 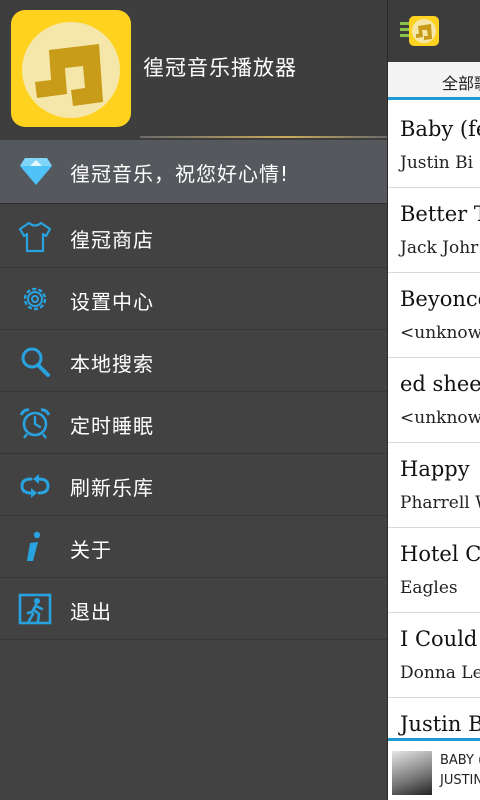 I want to click on now-playing-artist: JUSTIN, so click(x=460, y=780).